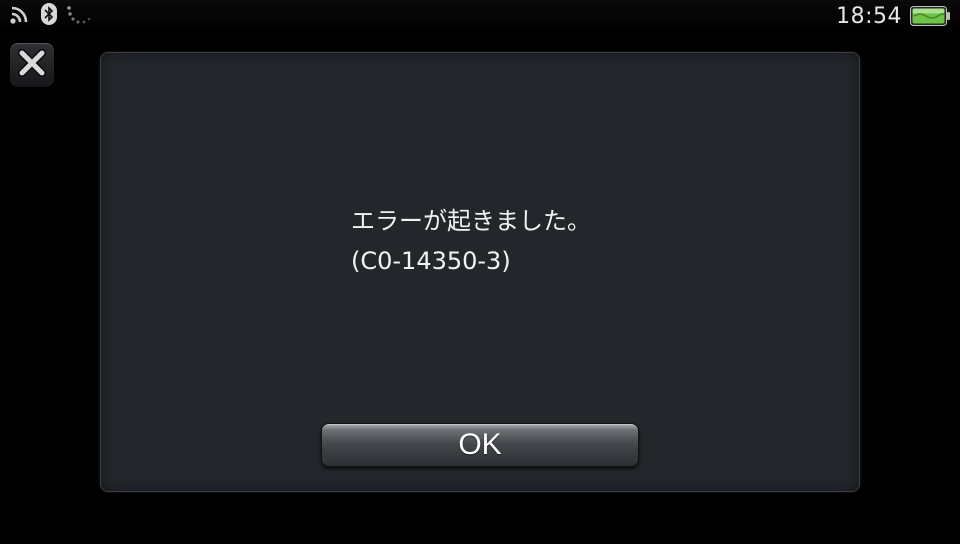 This screenshot has height=544, width=960. Describe the element at coordinates (471, 241) in the screenshot. I see `error-message: エラーが起きました。 (C0-14350-3)` at that location.